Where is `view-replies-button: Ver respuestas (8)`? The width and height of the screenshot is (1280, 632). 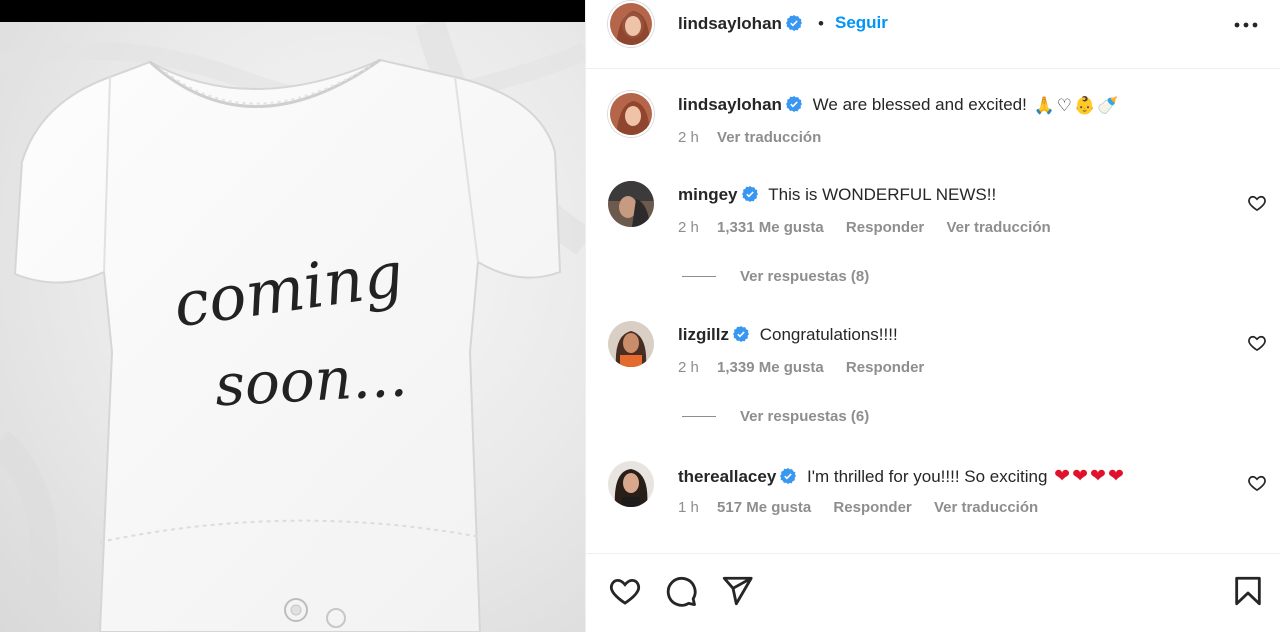
view-replies-button: Ver respuestas (8) is located at coordinates (775, 276).